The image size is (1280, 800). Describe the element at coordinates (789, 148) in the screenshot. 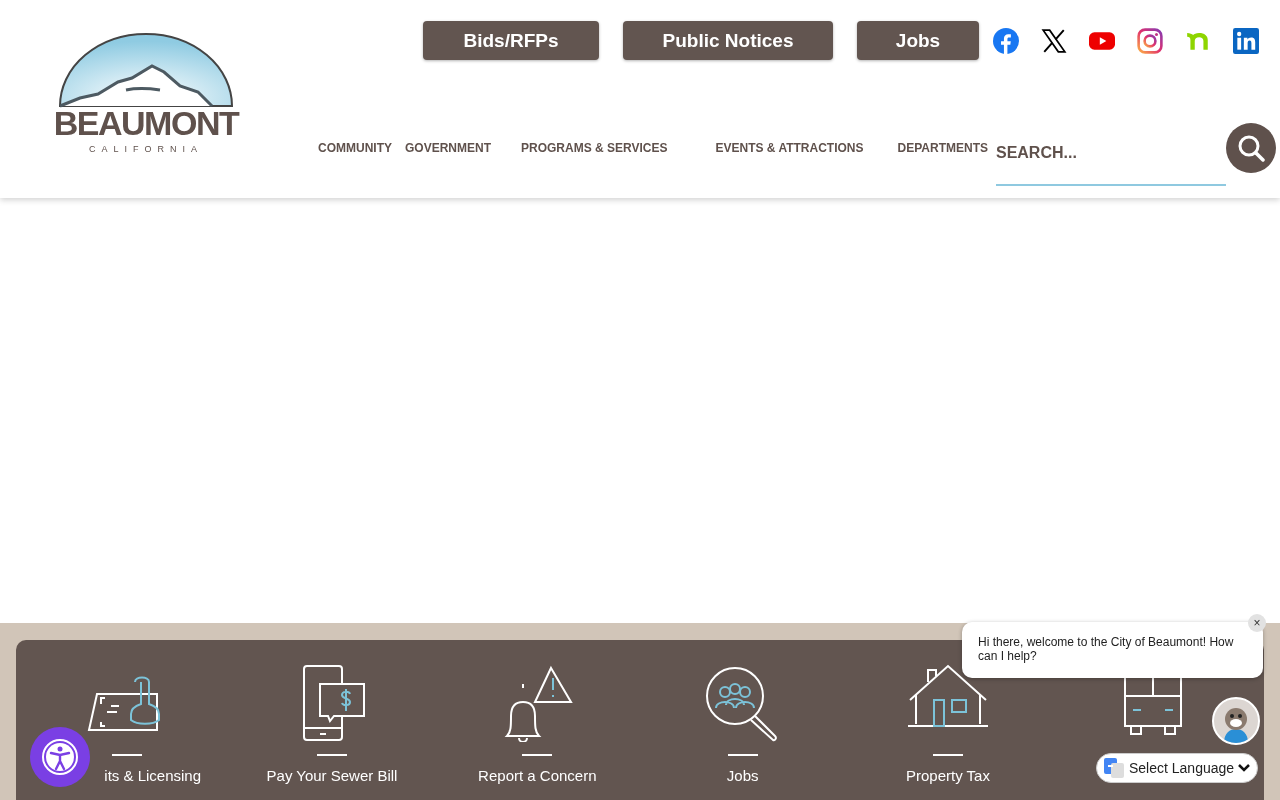

I see `nav-menu-item: EVENTS & ATTRACTIONS` at that location.